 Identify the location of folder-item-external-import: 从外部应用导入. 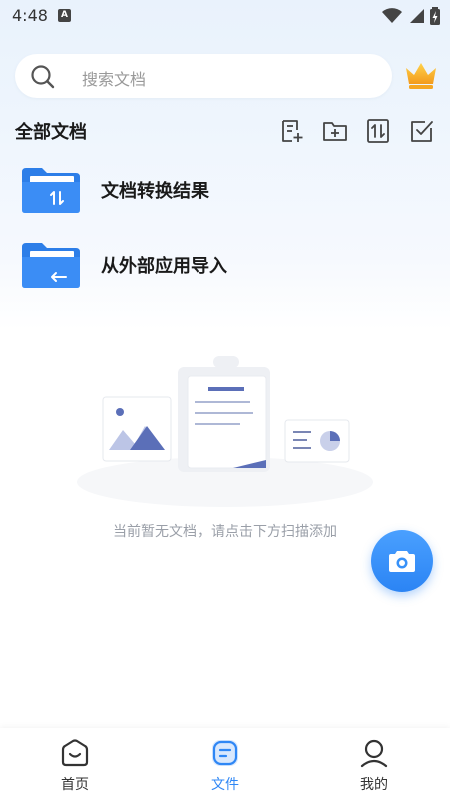
(225, 265).